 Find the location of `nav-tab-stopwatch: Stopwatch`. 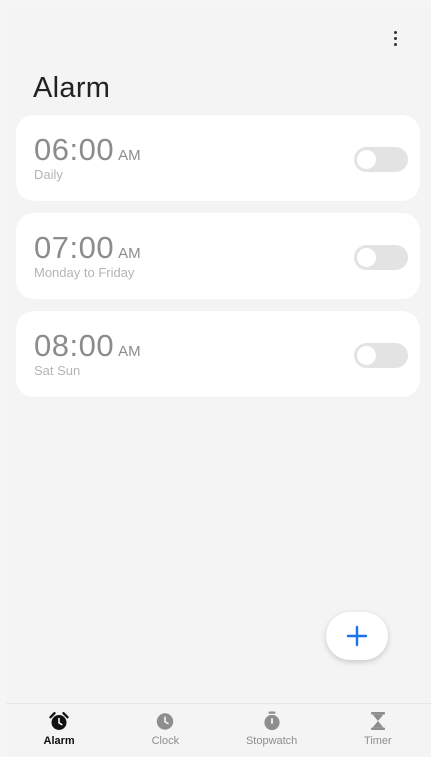

nav-tab-stopwatch: Stopwatch is located at coordinates (272, 730).